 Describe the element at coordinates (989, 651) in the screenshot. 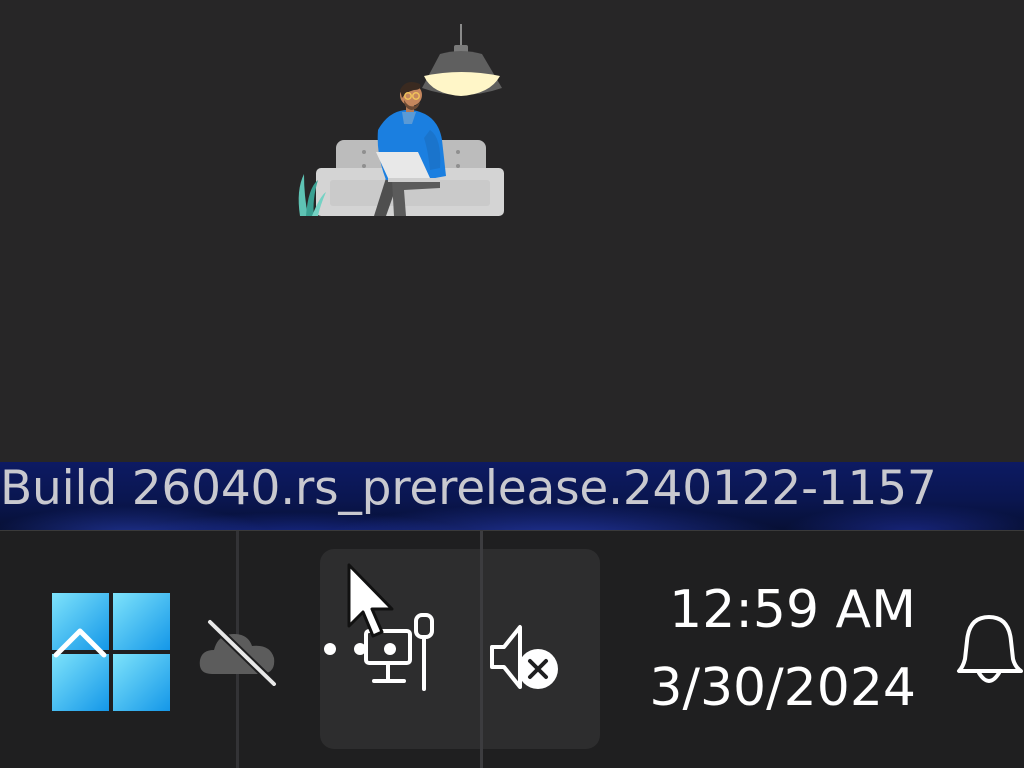

I see `bell-icon` at that location.